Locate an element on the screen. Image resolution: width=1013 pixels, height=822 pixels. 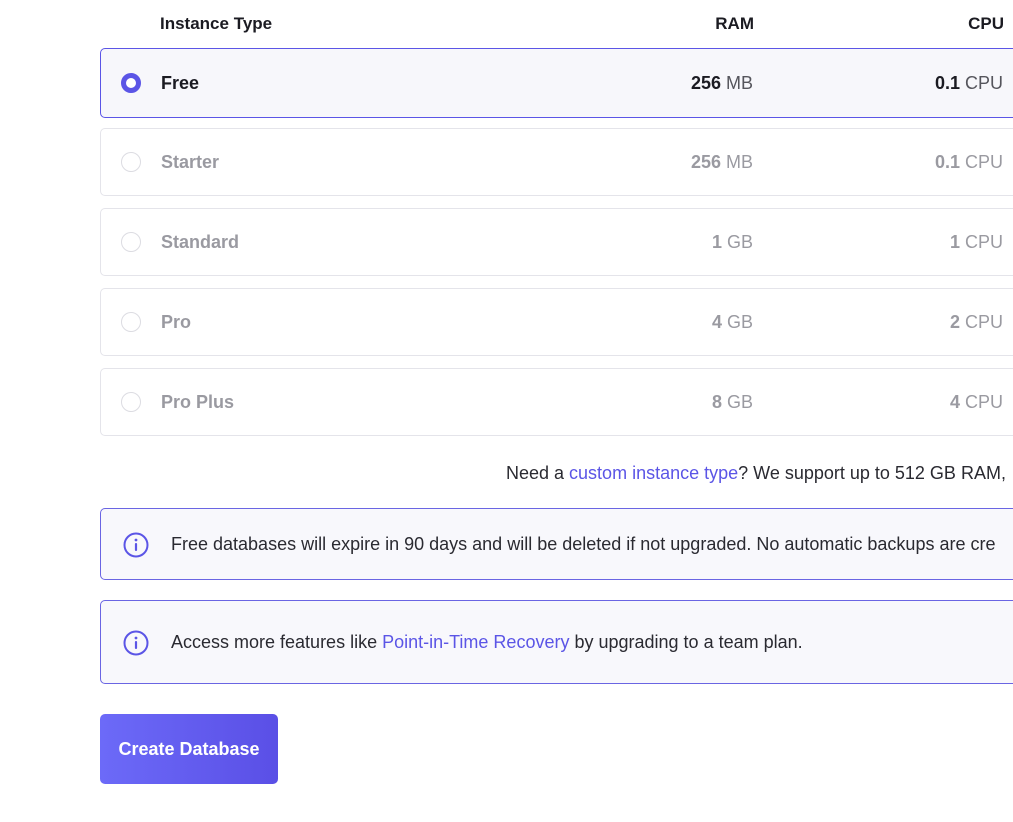
create-database-button: Create Database is located at coordinates (189, 749).